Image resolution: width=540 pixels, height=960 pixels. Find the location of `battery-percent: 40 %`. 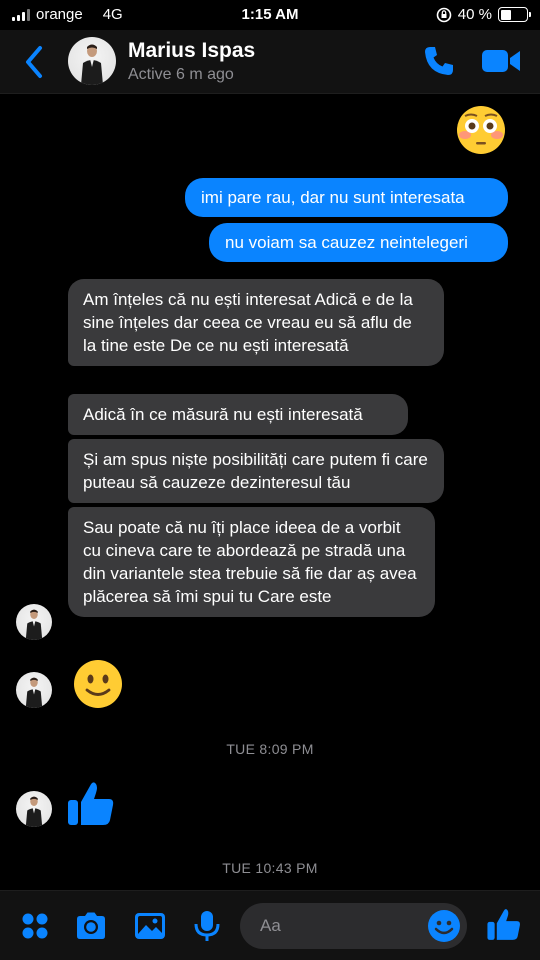

battery-percent: 40 % is located at coordinates (474, 14).